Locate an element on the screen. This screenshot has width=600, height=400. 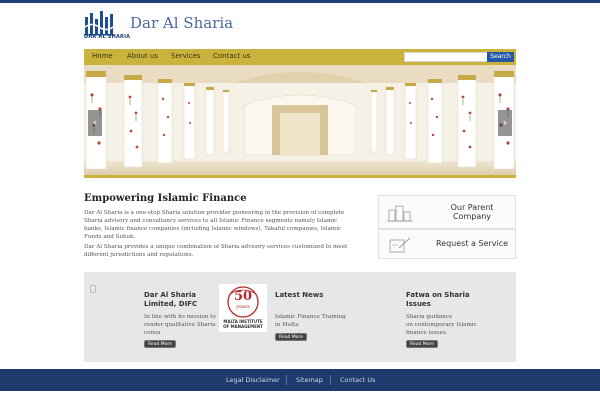
col2-text-line2: in Malta is located at coordinates (287, 325).